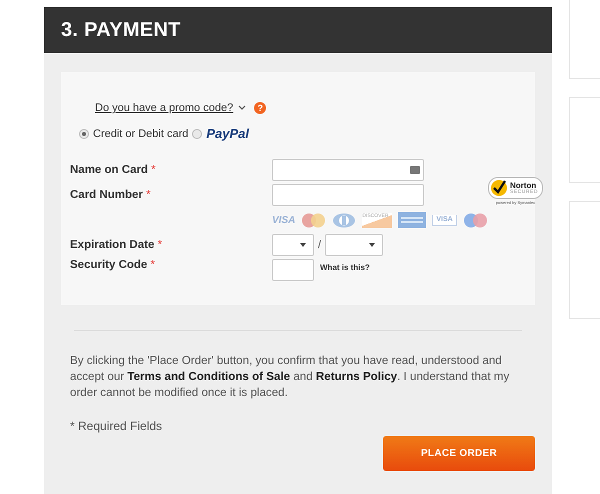  What do you see at coordinates (354, 245) in the screenshot?
I see `year-select` at bounding box center [354, 245].